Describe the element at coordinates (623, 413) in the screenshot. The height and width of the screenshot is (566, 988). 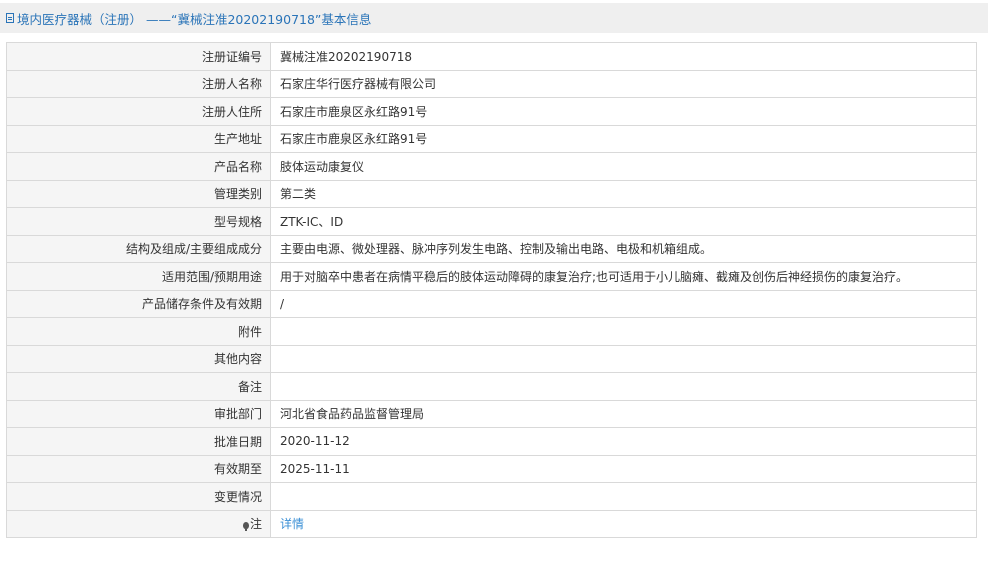
I see `row-value: 河北省食品药品监督管理局` at that location.